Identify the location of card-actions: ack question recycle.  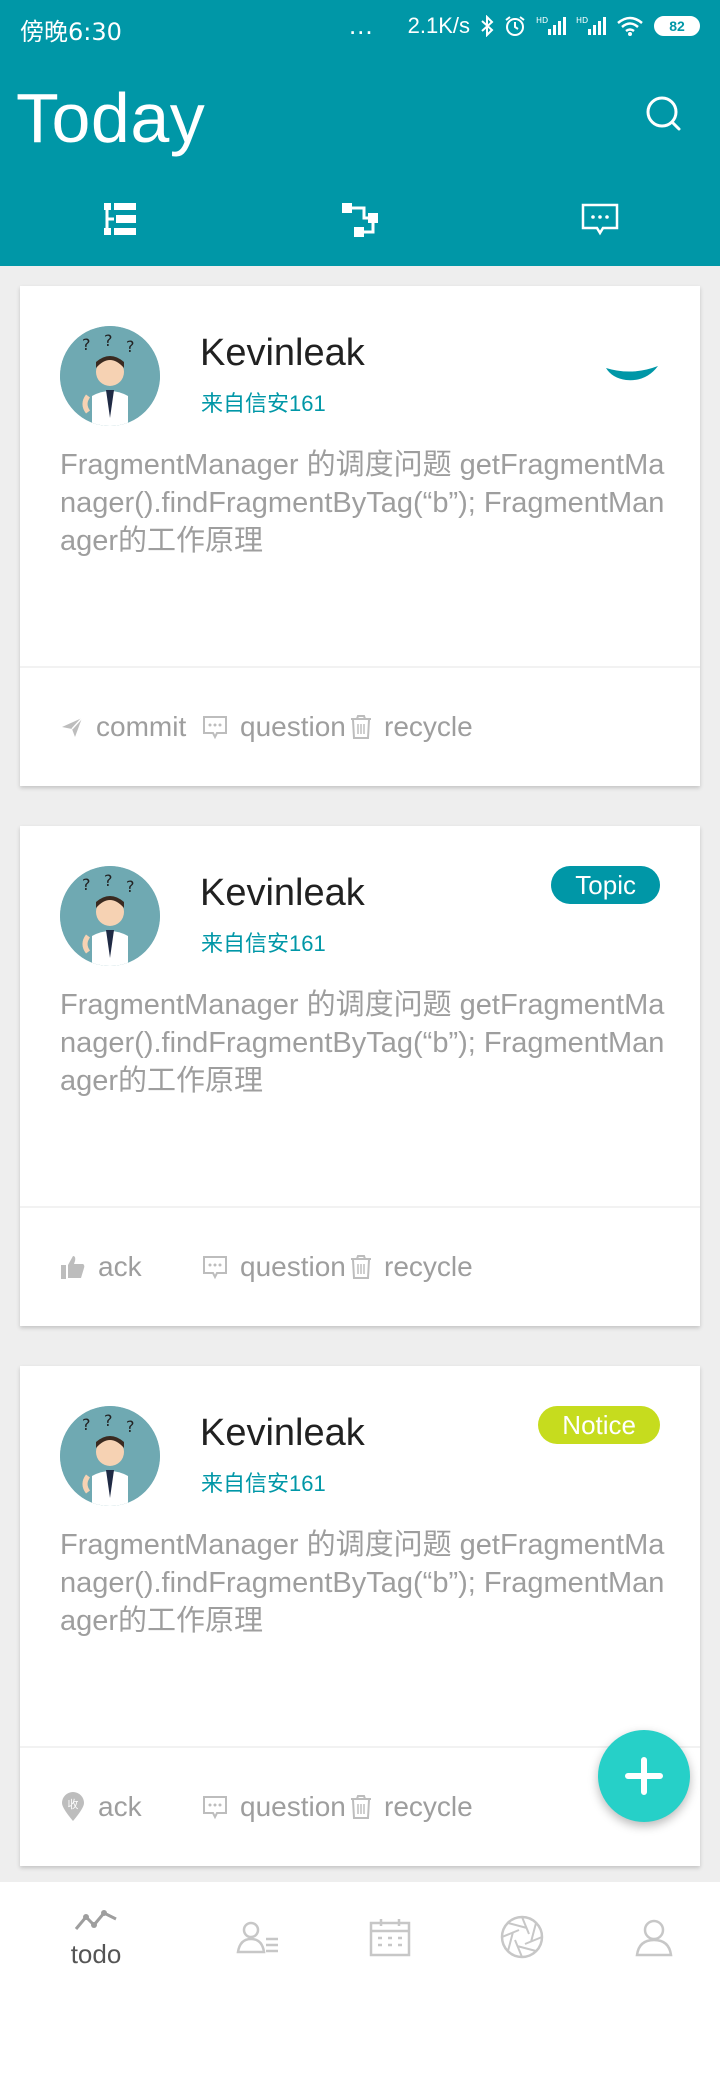
(360, 1267).